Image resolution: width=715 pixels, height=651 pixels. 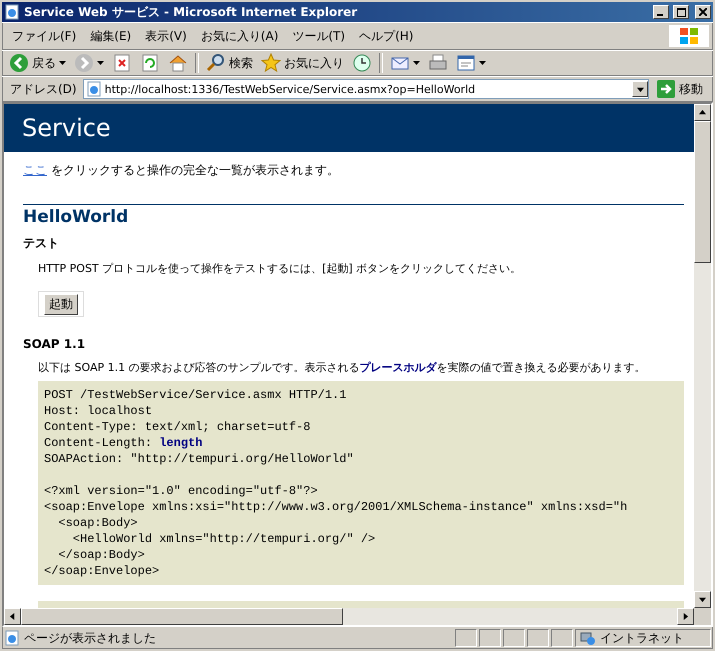 I want to click on star-icon, so click(x=271, y=63).